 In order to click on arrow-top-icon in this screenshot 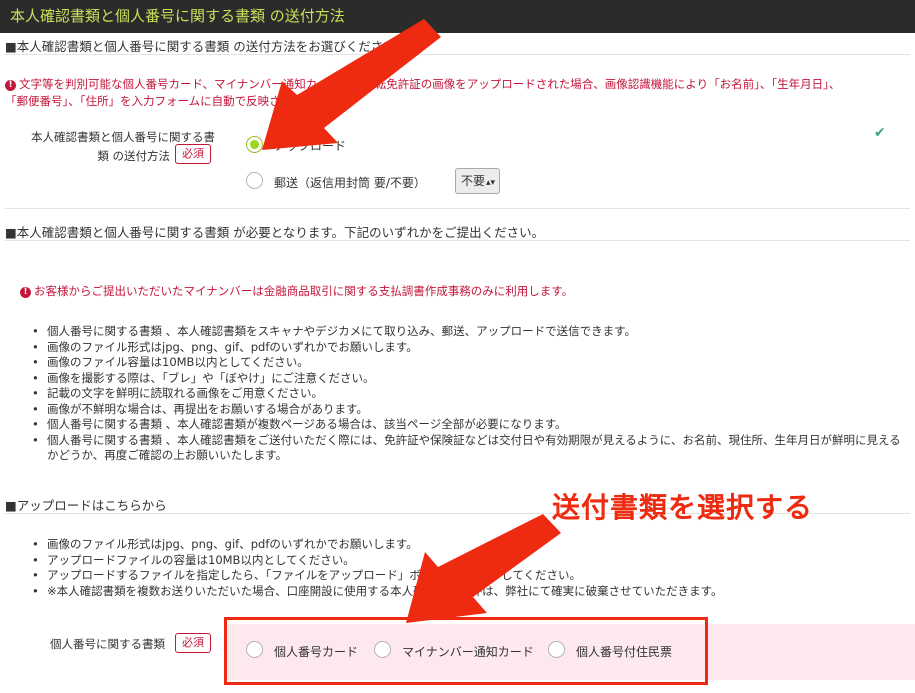, I will do `click(351, 84)`.